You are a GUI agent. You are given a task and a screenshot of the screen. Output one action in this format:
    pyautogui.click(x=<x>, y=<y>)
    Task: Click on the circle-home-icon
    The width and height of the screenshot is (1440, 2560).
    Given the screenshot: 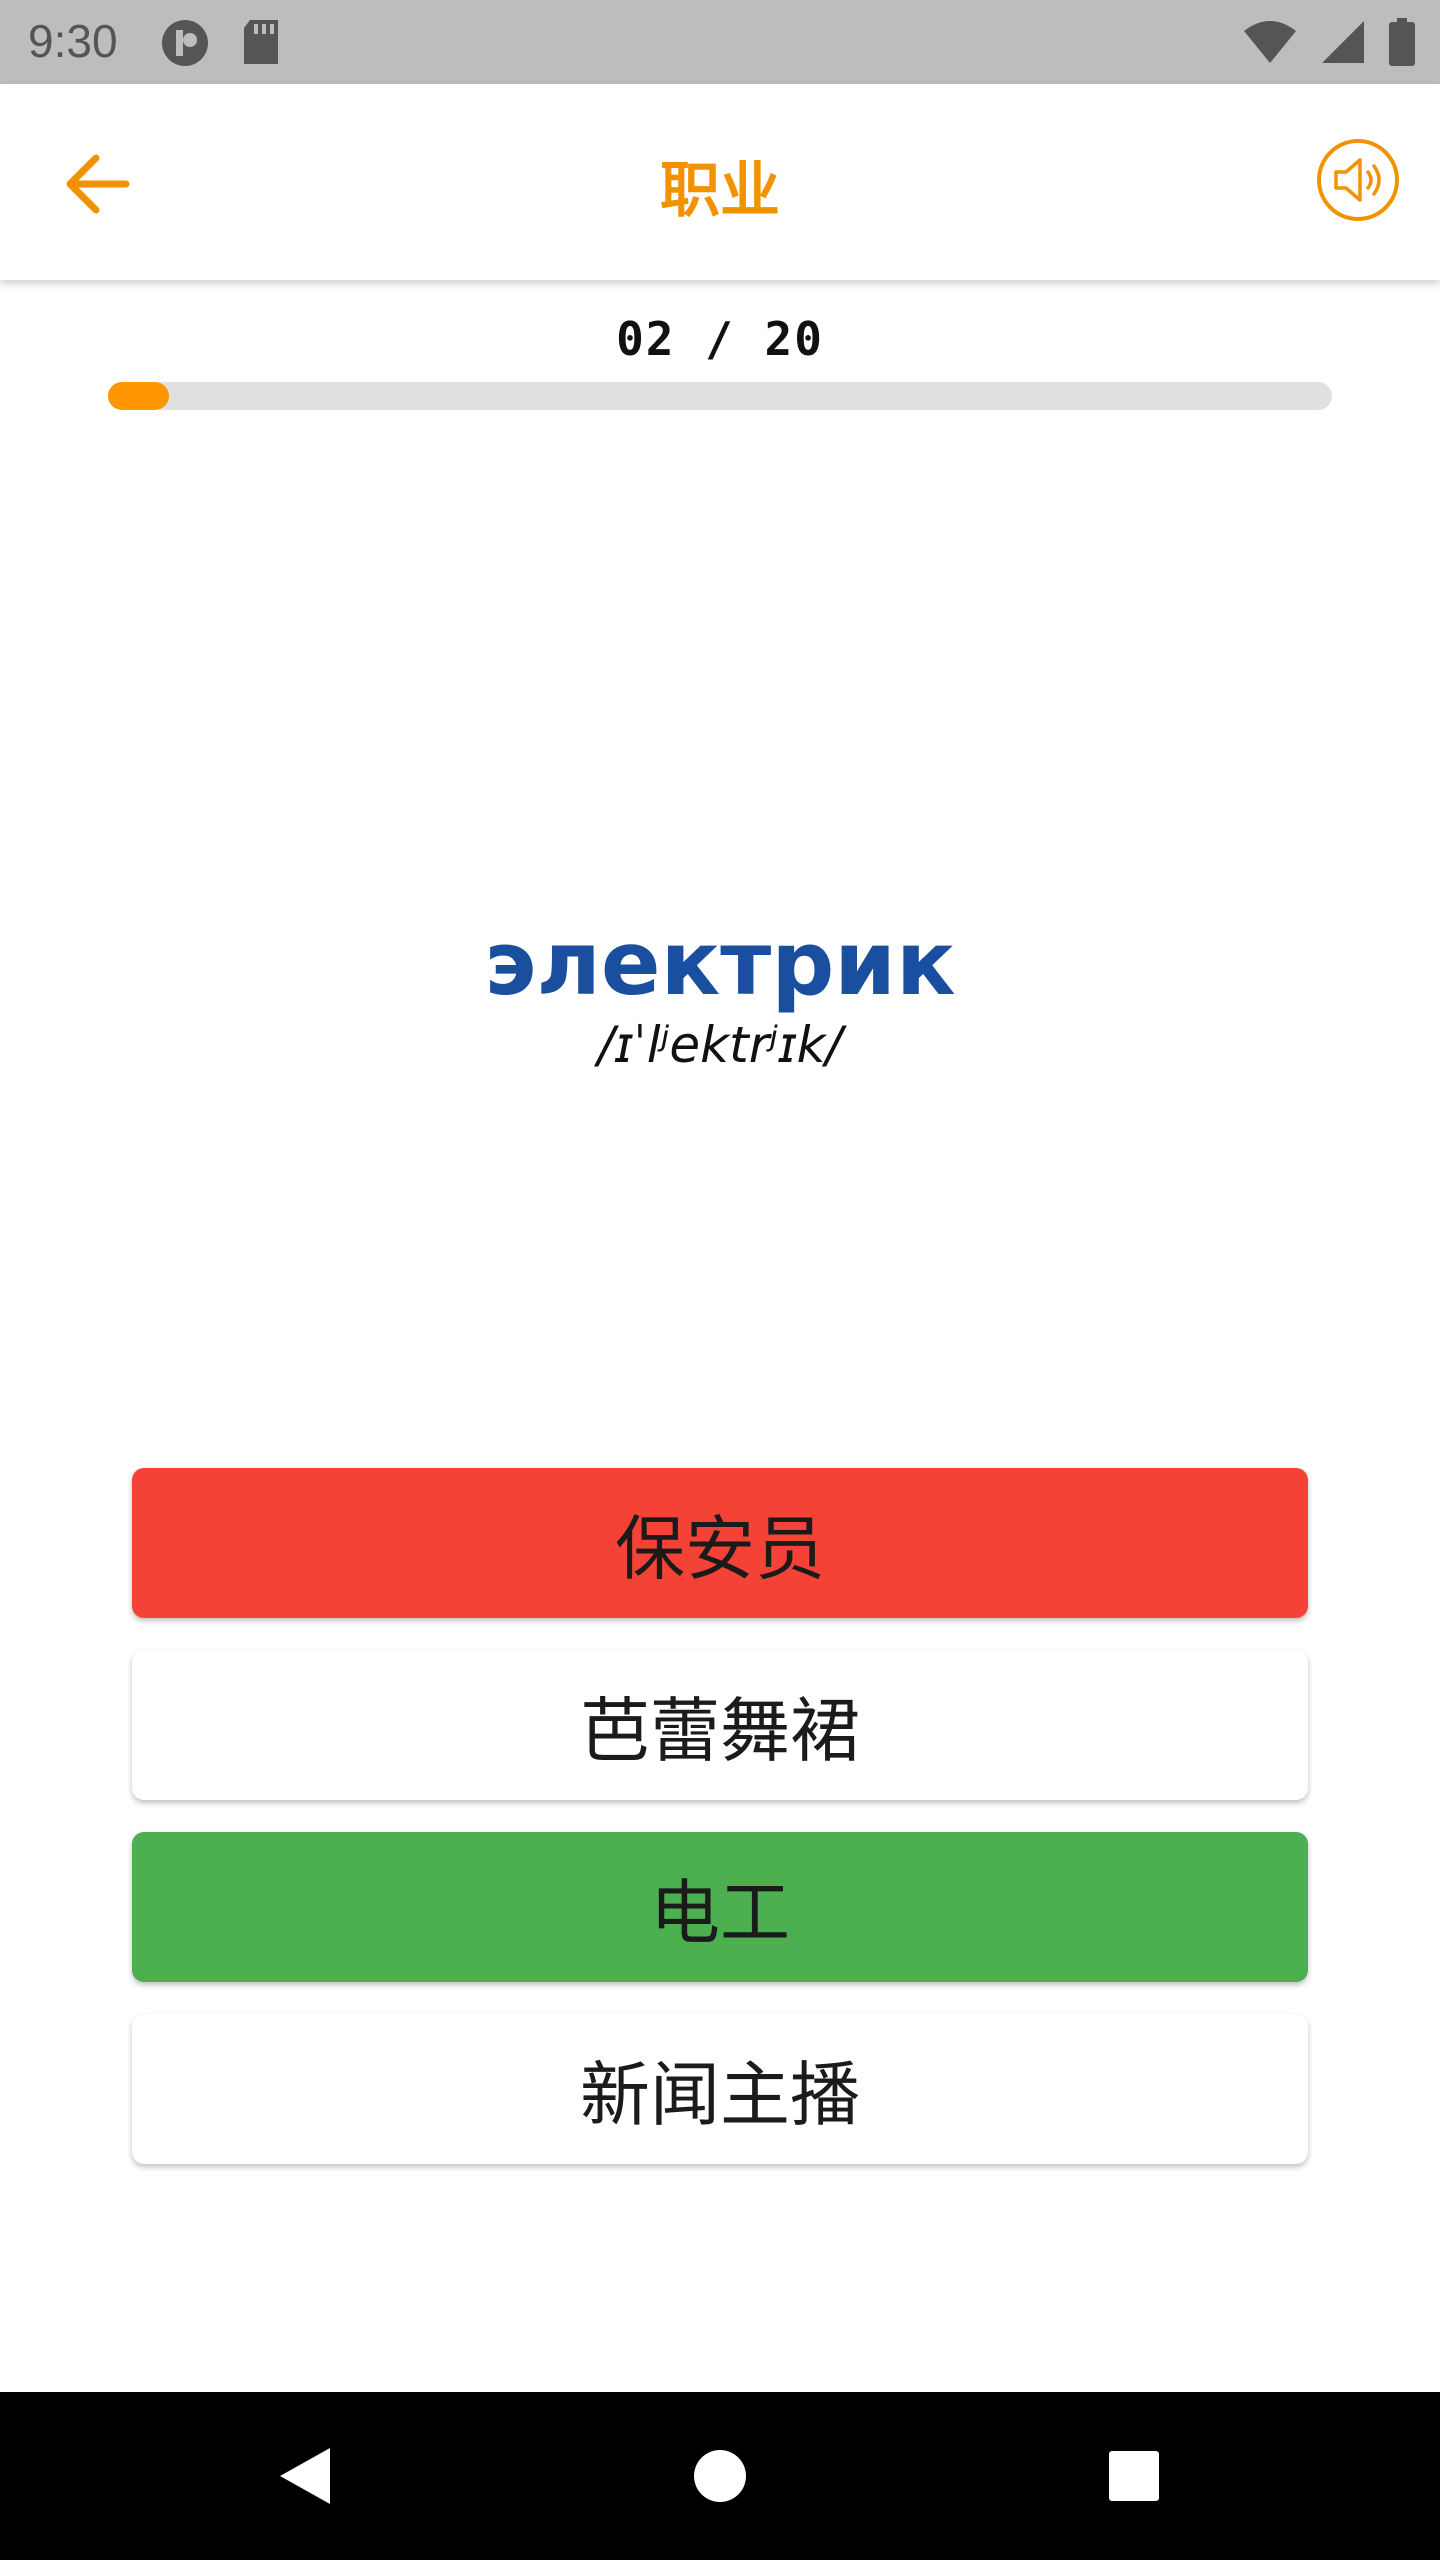 What is the action you would take?
    pyautogui.click(x=720, y=2485)
    